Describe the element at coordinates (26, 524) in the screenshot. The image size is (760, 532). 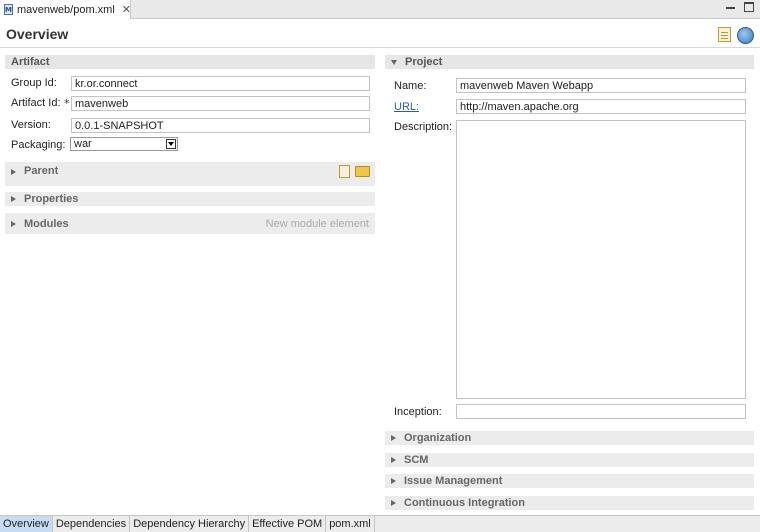
I see `tab-overview: Overview` at that location.